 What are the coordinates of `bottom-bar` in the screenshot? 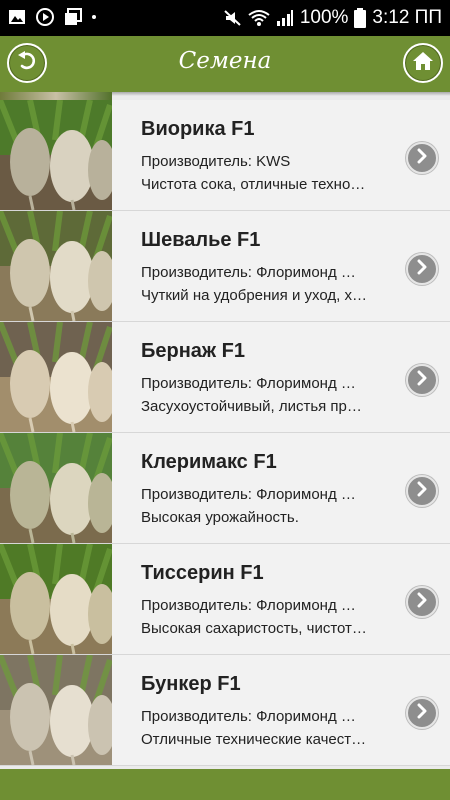 It's located at (225, 784).